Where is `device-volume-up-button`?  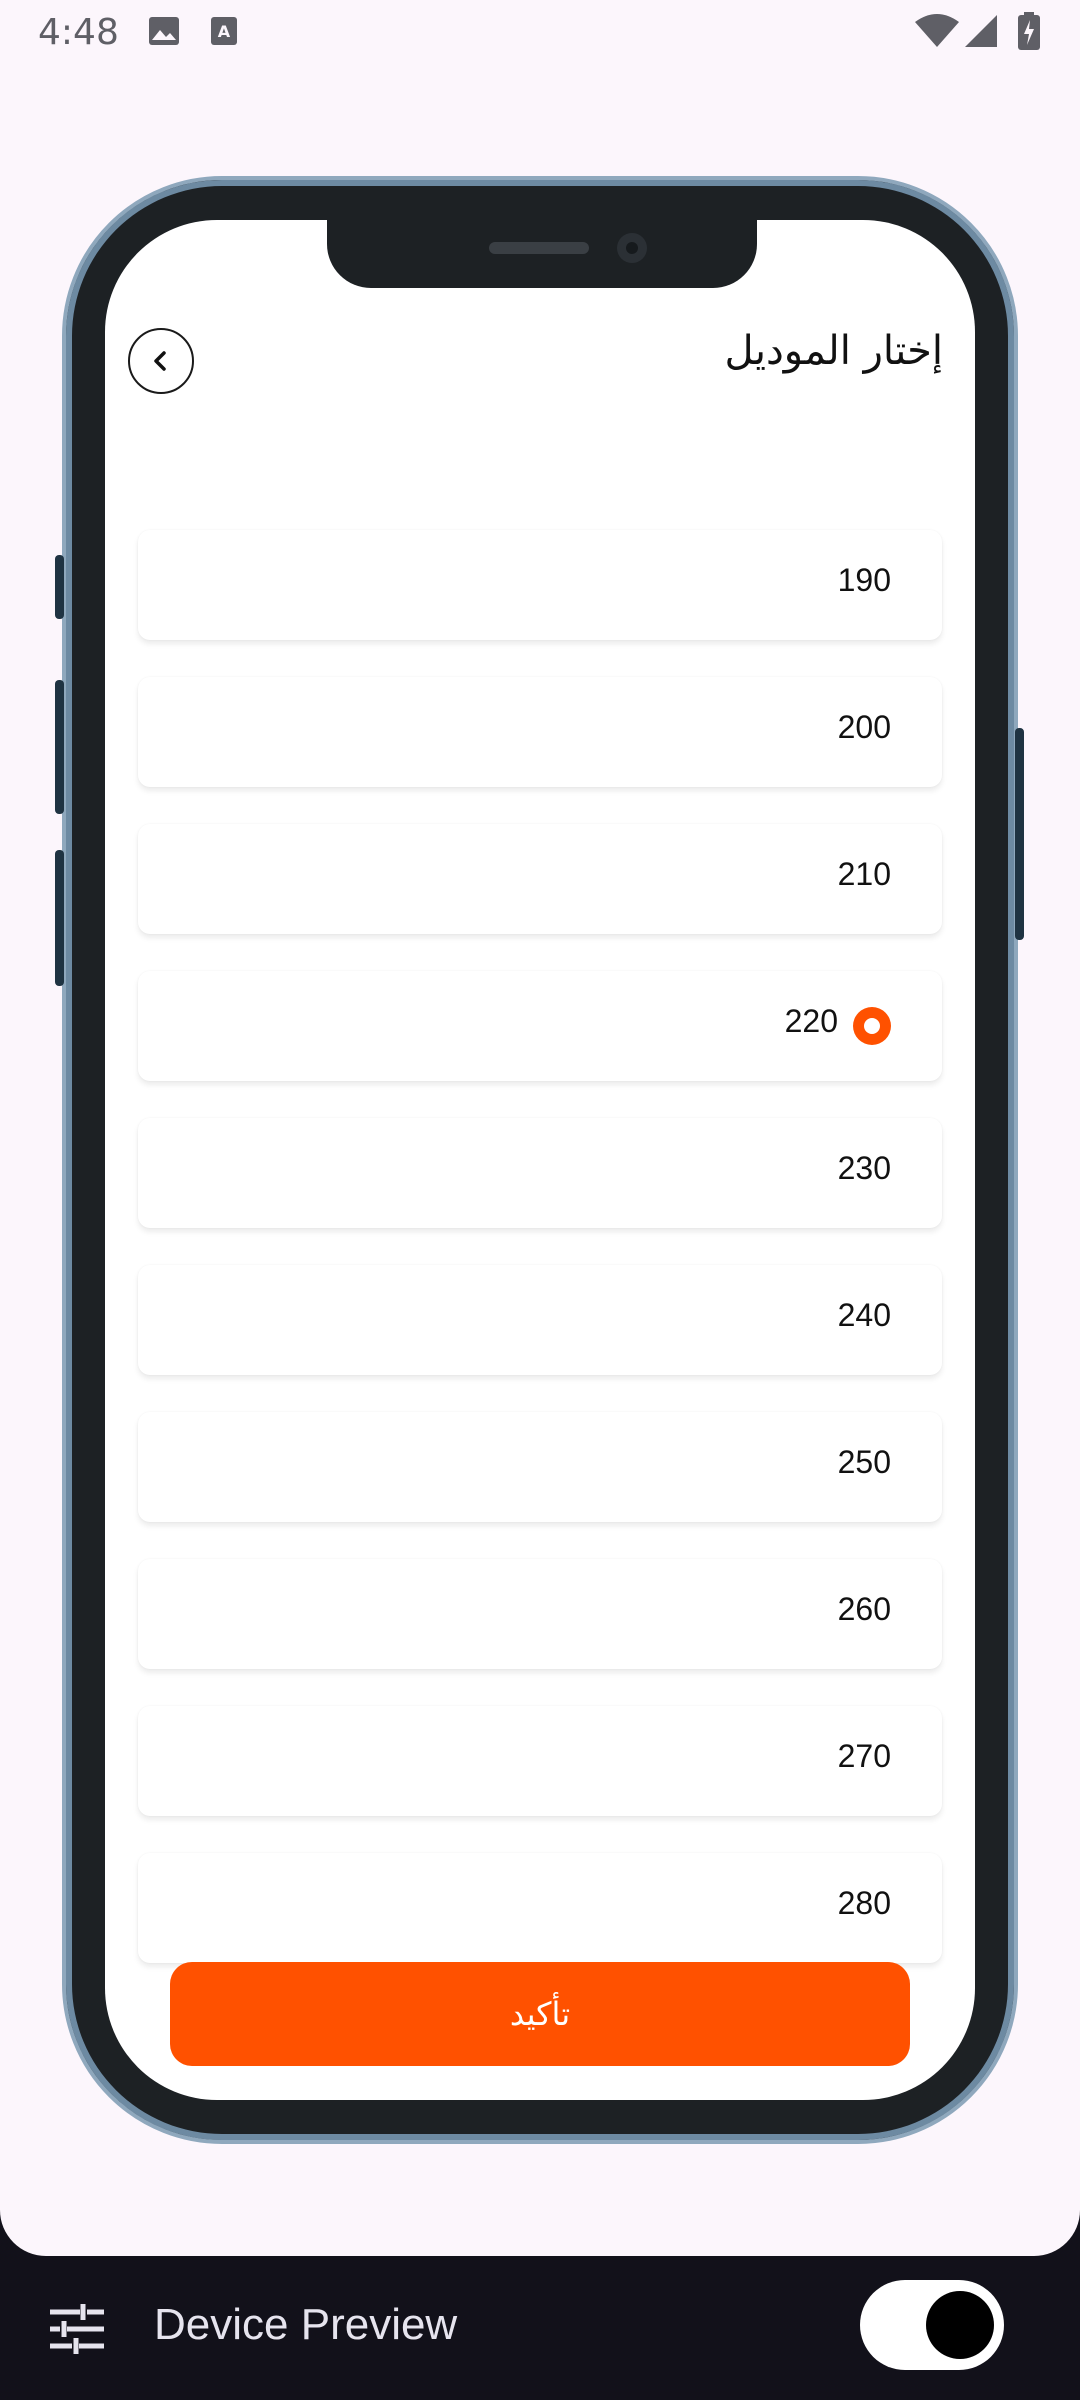
device-volume-up-button is located at coordinates (59, 747).